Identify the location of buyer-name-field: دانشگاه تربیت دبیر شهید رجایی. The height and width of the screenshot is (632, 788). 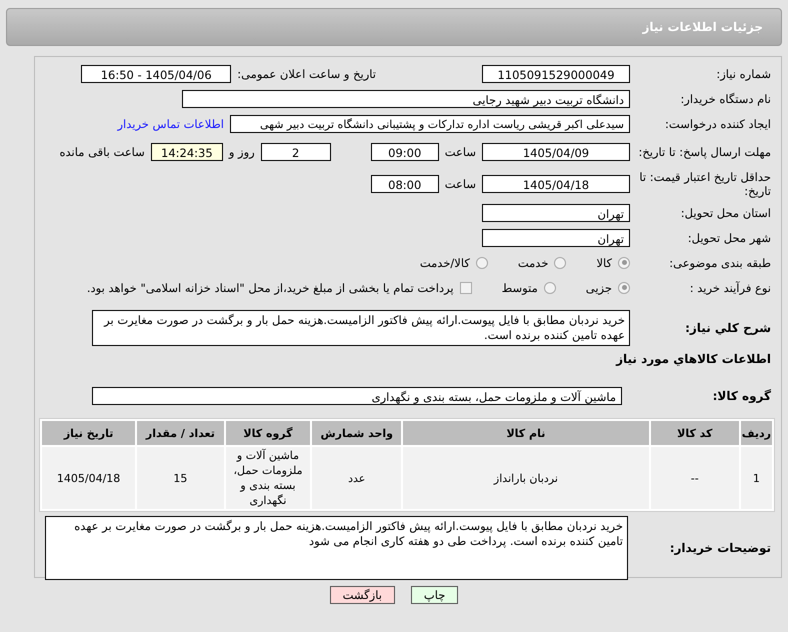
(406, 99).